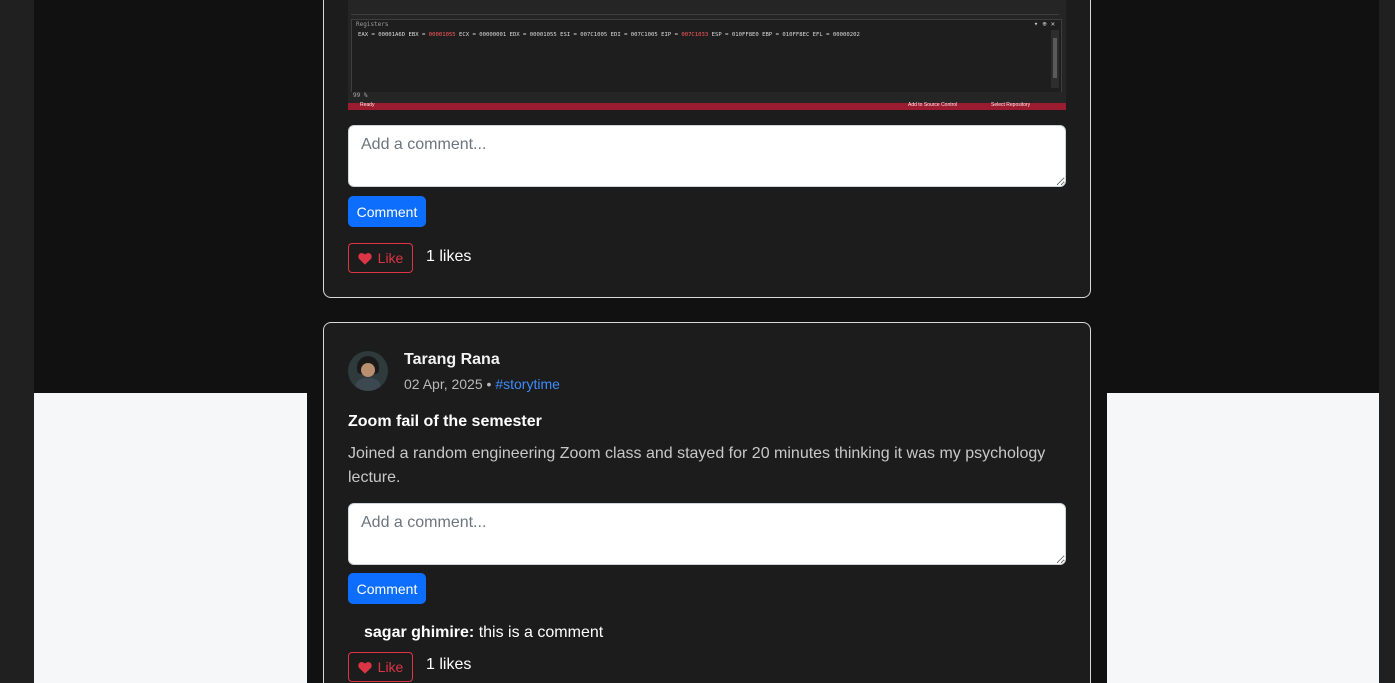 This screenshot has width=1395, height=683. What do you see at coordinates (393, 35) in the screenshot?
I see `register-text: EAX = 00001A6D EBX =` at bounding box center [393, 35].